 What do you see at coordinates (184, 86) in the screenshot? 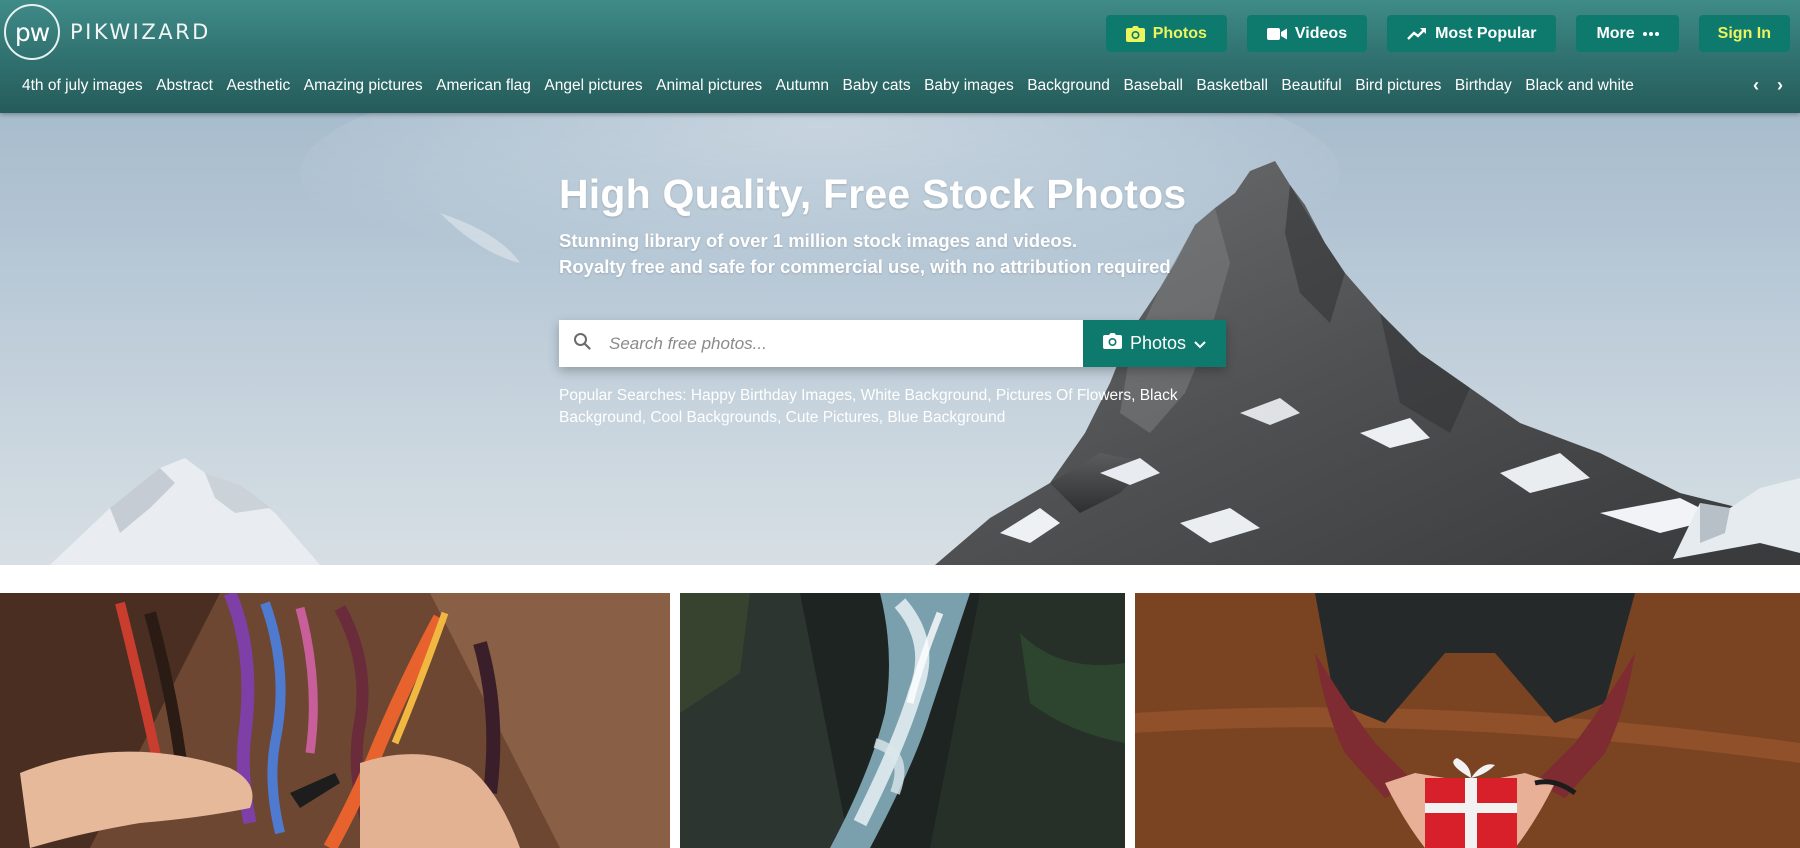
I see `category-link: Abstract` at bounding box center [184, 86].